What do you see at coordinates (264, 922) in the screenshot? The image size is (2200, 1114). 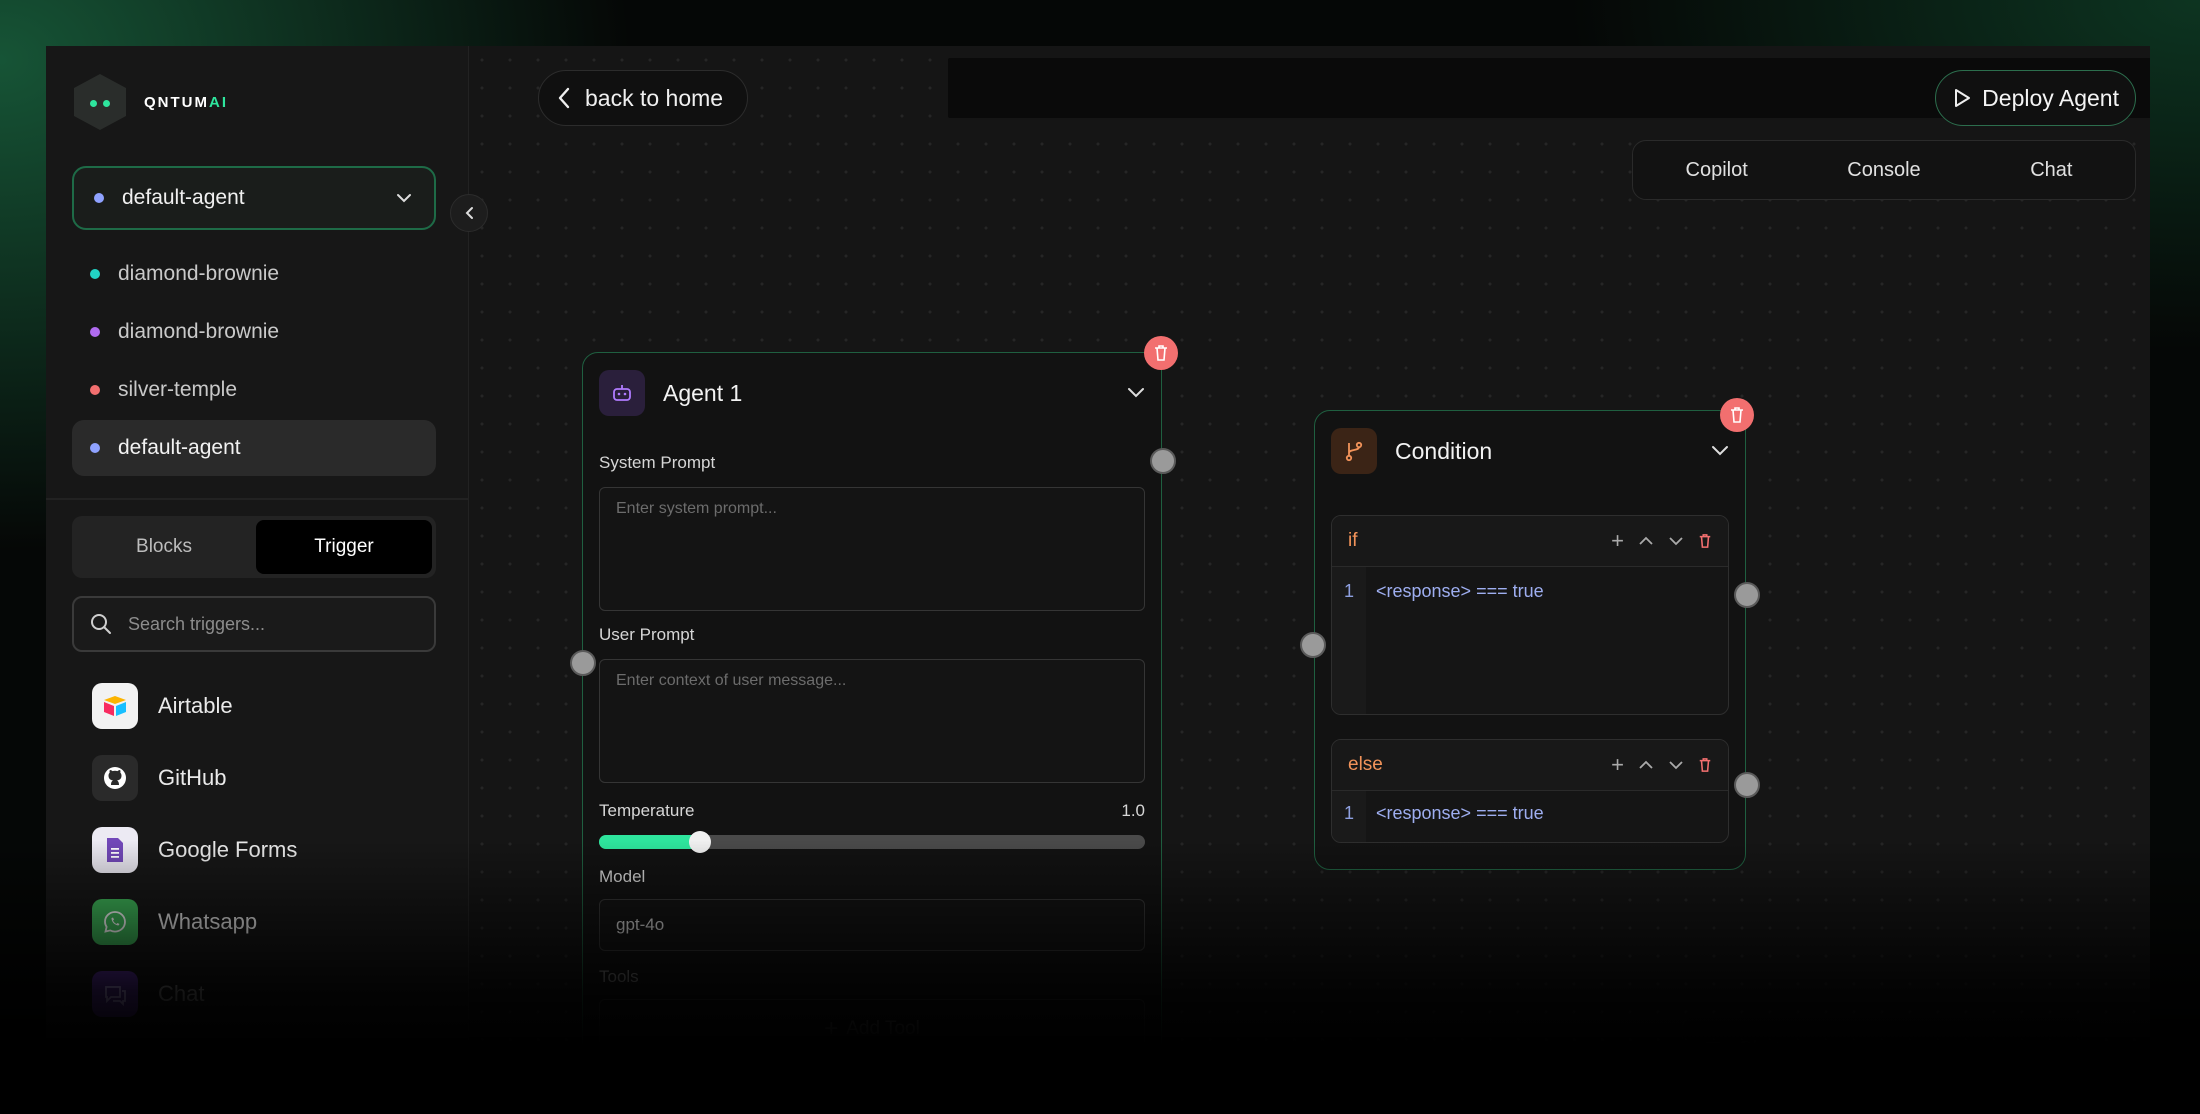 I see `trigger-item-whatsapp: Whatsapp` at bounding box center [264, 922].